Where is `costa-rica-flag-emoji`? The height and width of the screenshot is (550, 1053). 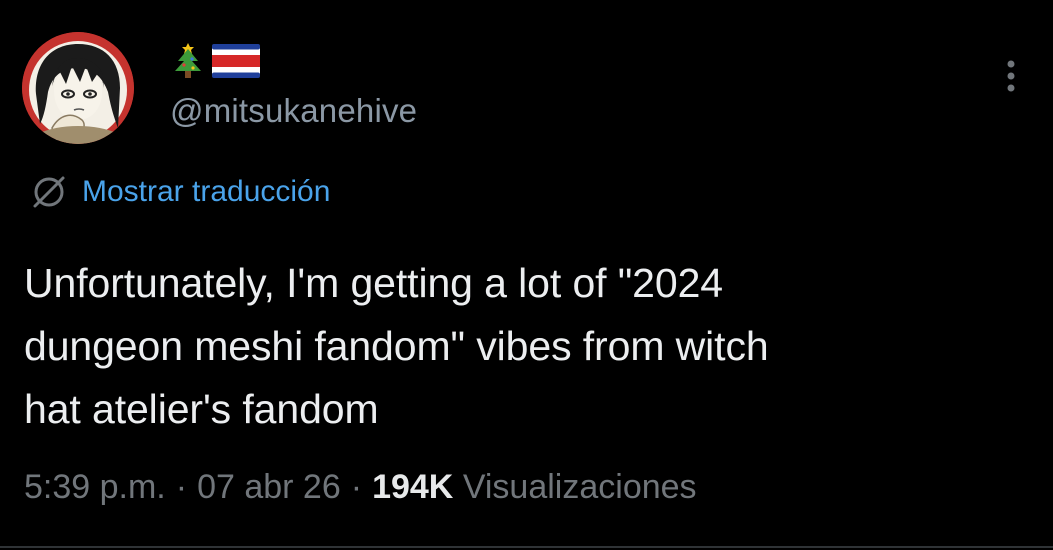 costa-rica-flag-emoji is located at coordinates (236, 61).